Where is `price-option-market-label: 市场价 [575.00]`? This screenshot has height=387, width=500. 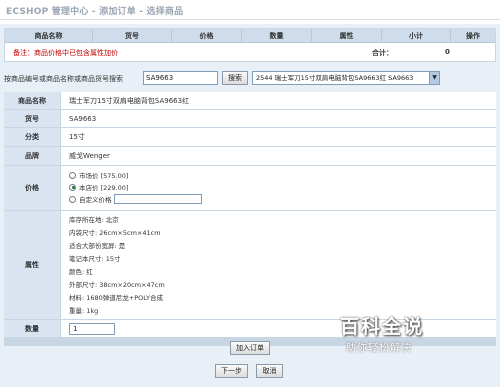 price-option-market-label: 市场价 [575.00] is located at coordinates (104, 176).